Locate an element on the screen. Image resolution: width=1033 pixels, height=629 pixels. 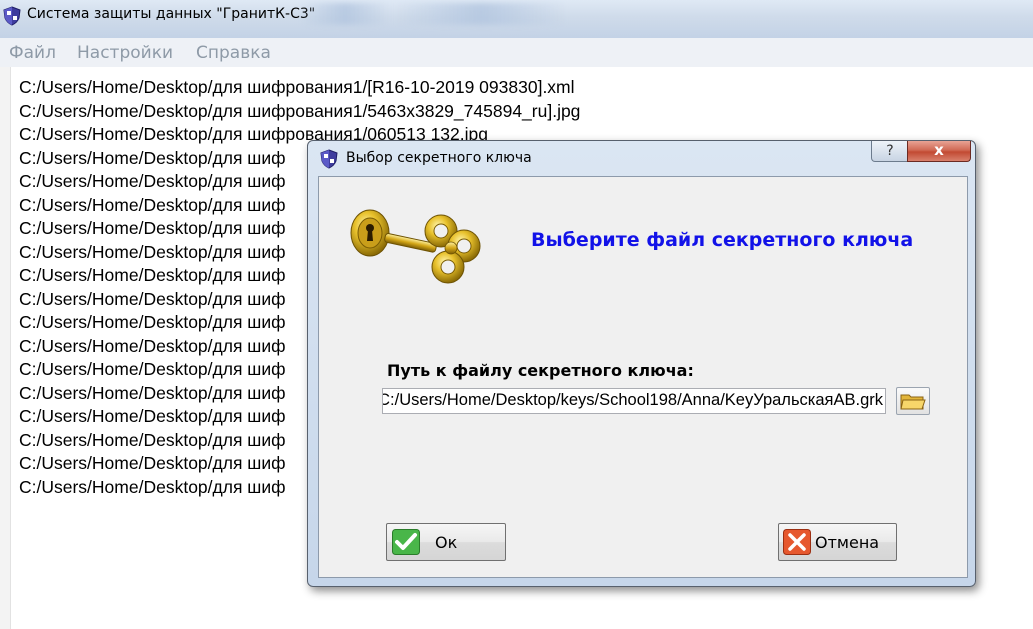
menu-settings: Настройки is located at coordinates (125, 53).